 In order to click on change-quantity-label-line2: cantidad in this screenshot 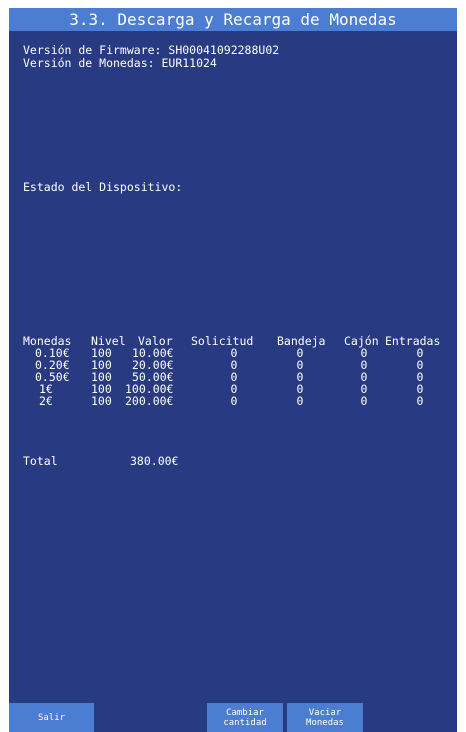, I will do `click(245, 722)`.